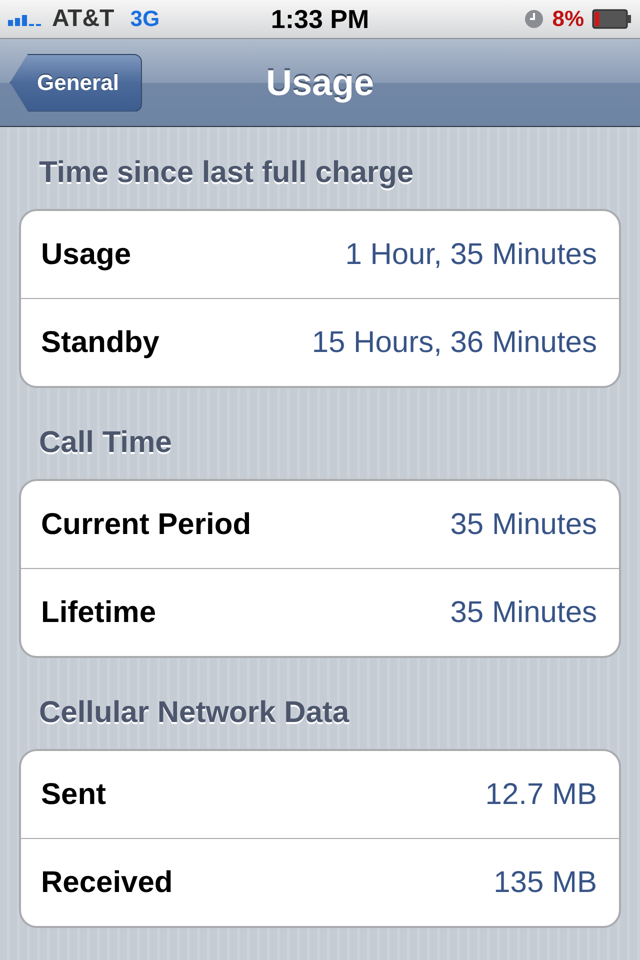  I want to click on battery-icon, so click(612, 19).